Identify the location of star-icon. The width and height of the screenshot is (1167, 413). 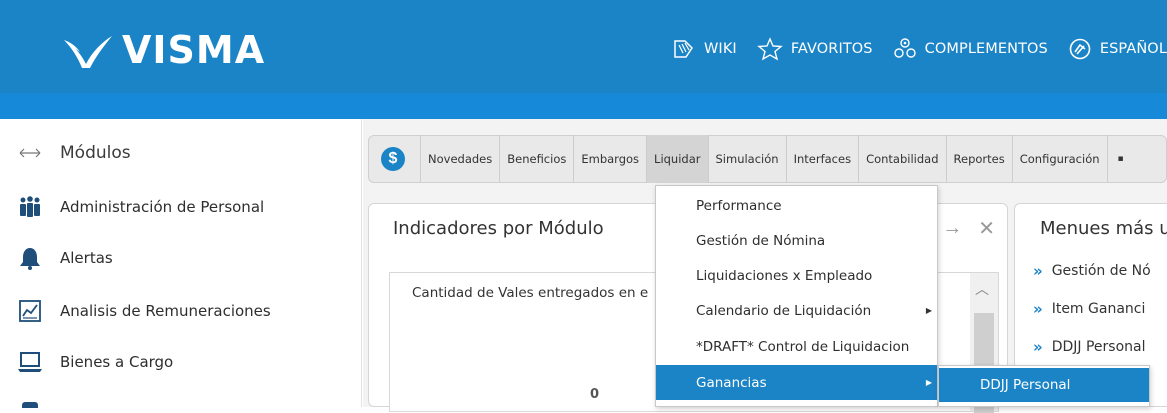
(770, 49).